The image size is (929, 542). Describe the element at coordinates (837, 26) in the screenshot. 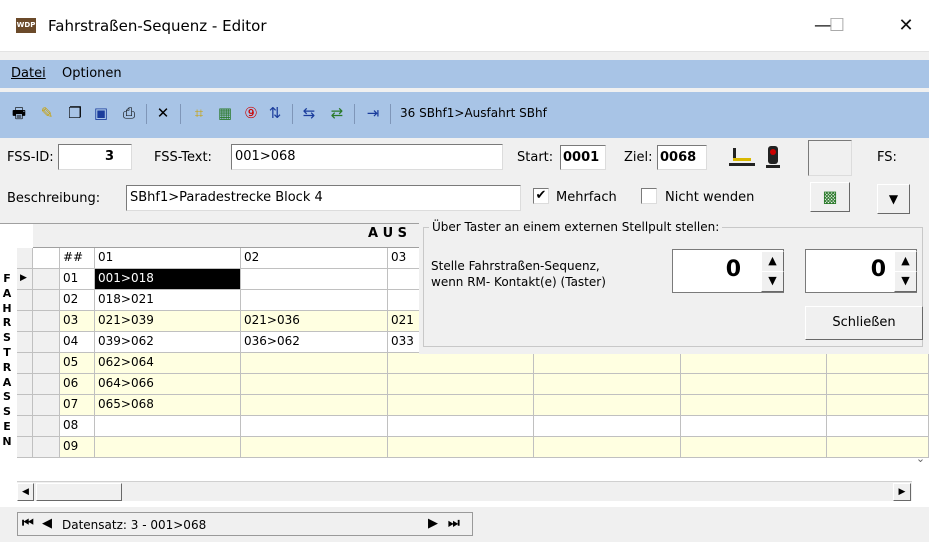

I see `maximize-button: ☐` at that location.